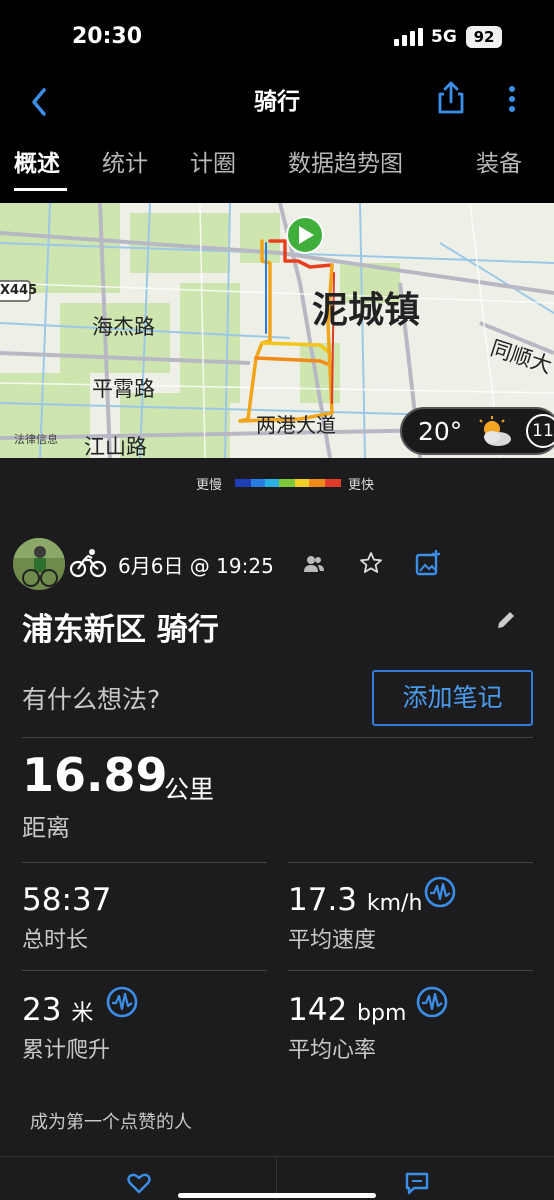 The image size is (554, 1200). I want to click on more-vertical-icon, so click(512, 99).